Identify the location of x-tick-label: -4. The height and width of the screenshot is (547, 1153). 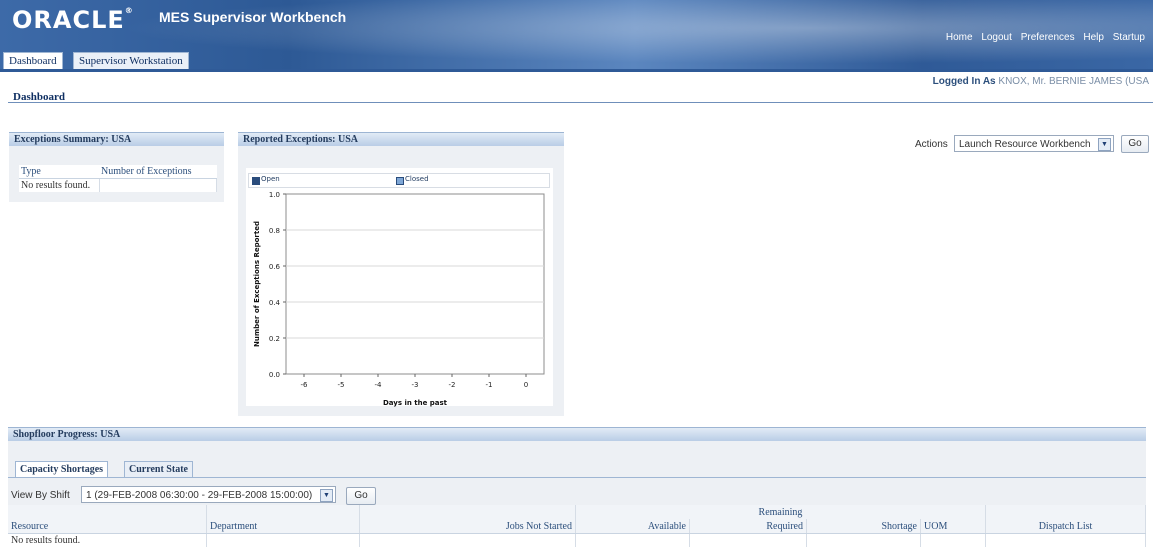
(379, 385).